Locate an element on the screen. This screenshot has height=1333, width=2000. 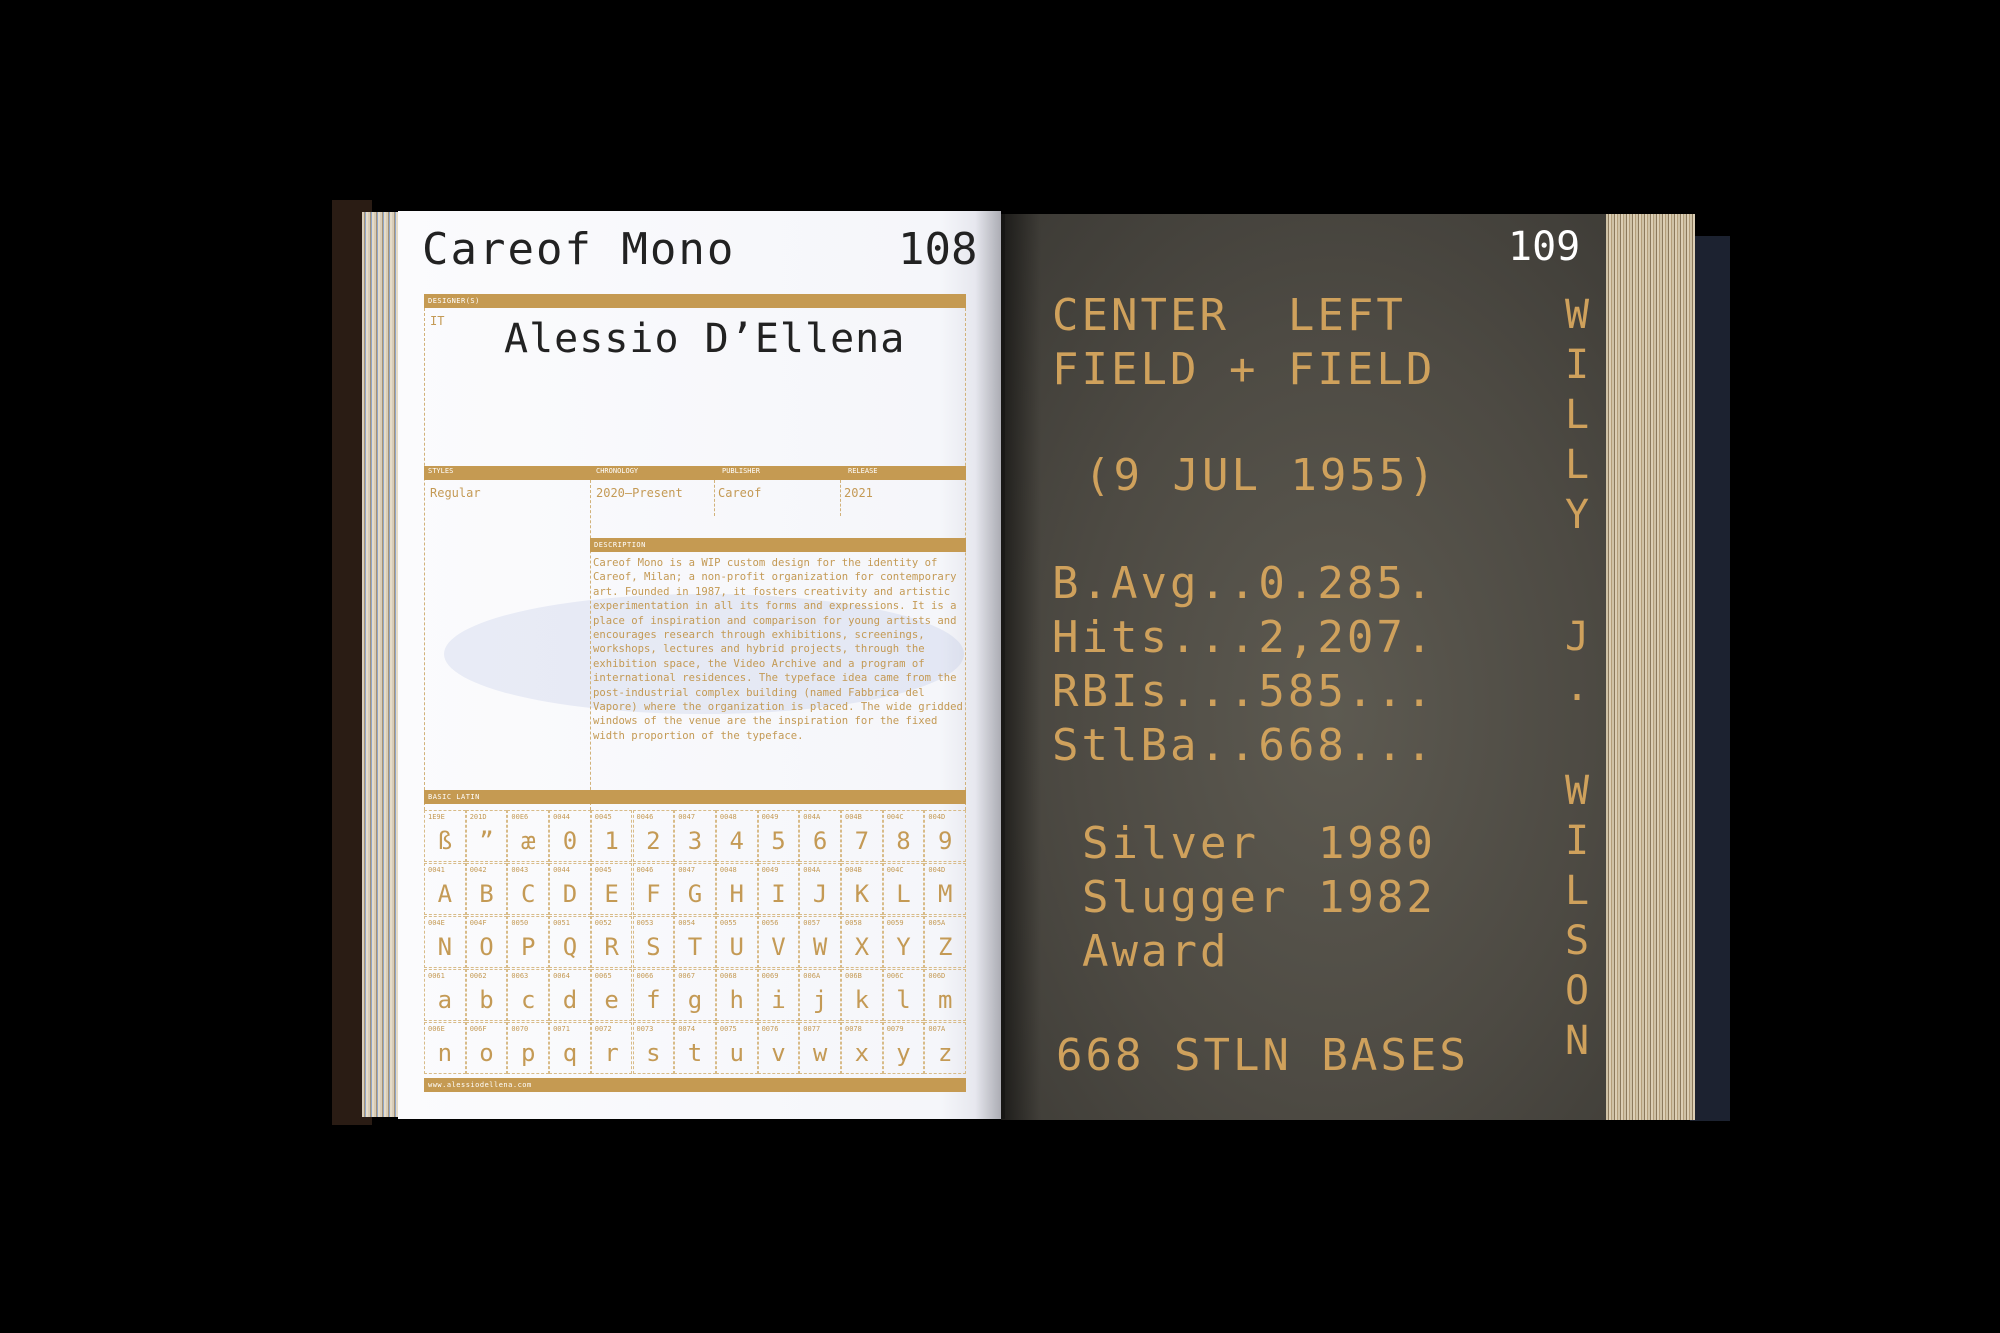
glyph-code: 004E is located at coordinates (436, 923).